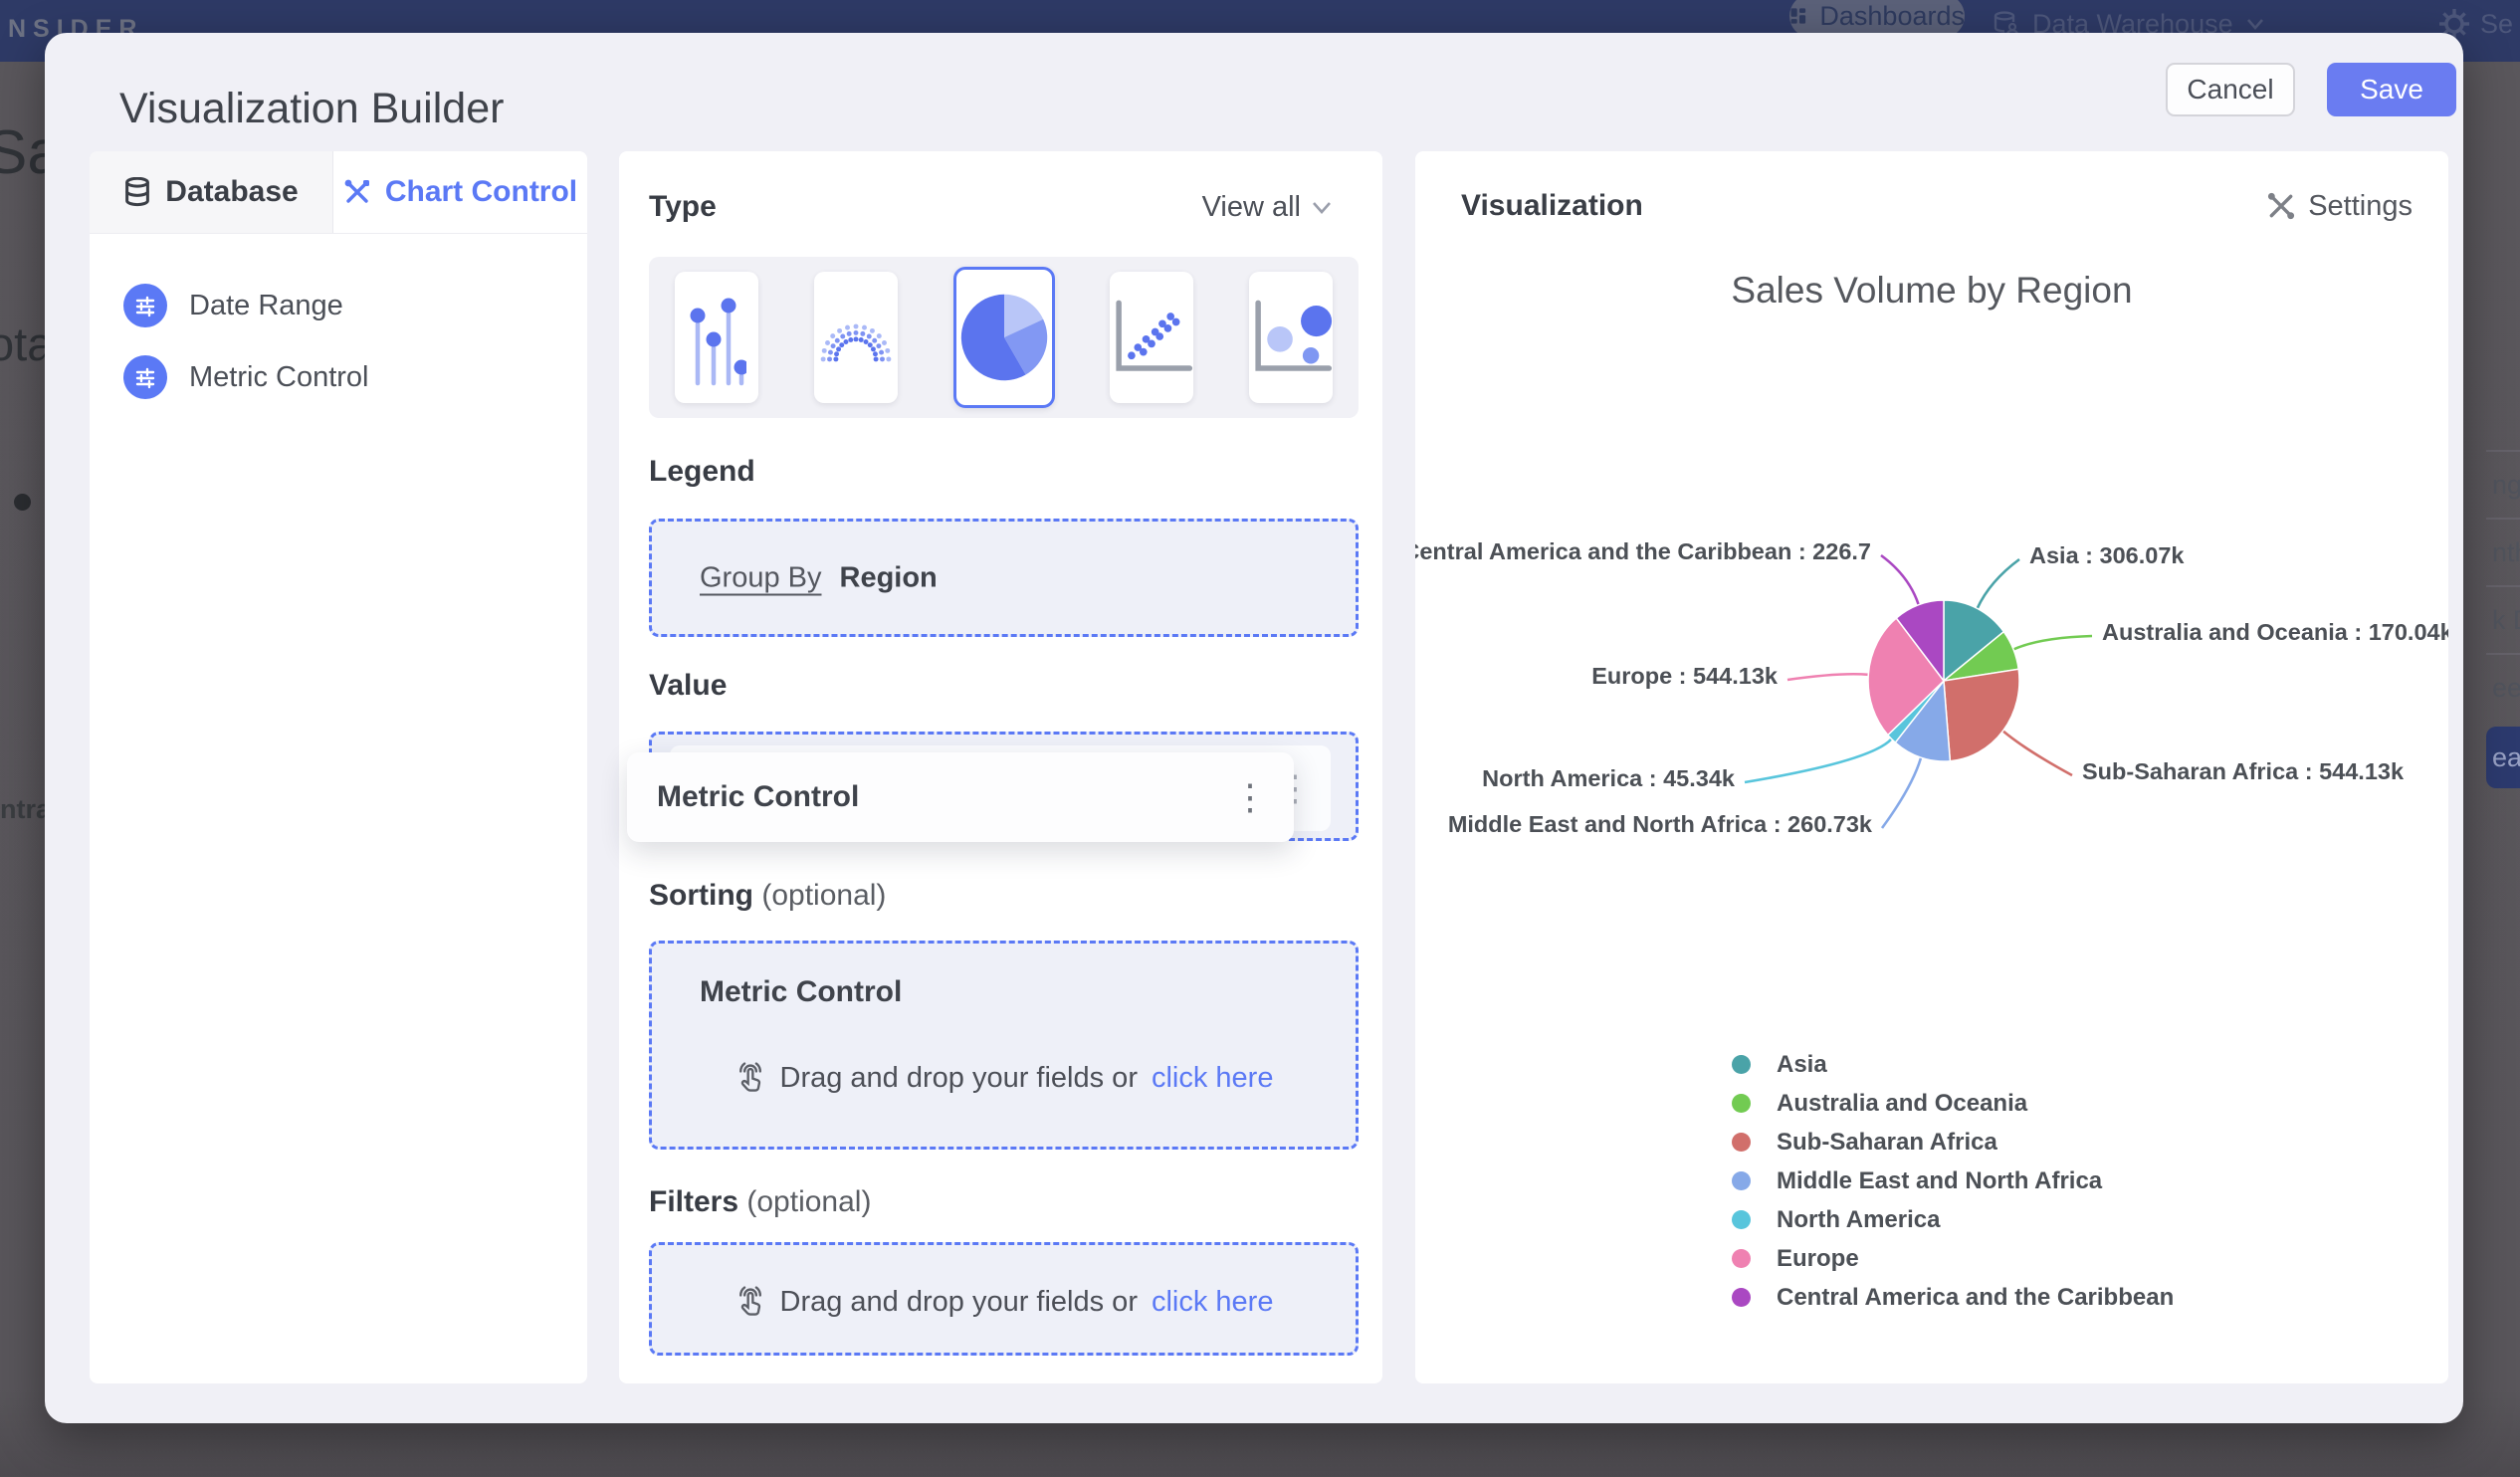 The width and height of the screenshot is (2520, 1477). Describe the element at coordinates (2503, 553) in the screenshot. I see `bg-fragment-nth: nth` at that location.